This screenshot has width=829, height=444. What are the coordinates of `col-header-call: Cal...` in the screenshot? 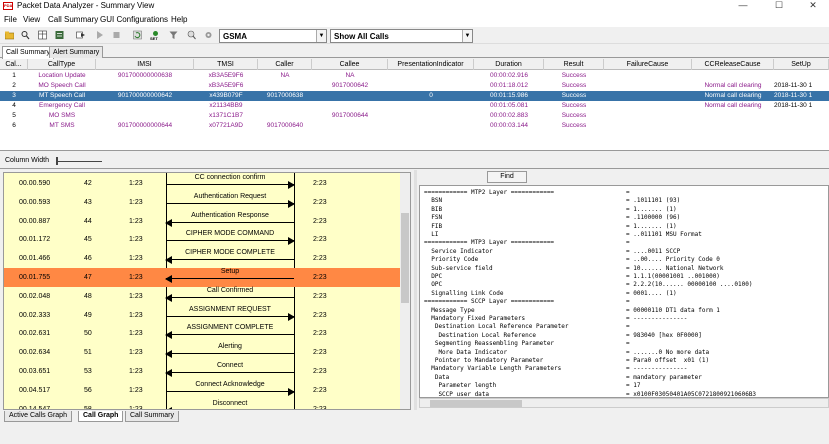 It's located at (14, 64).